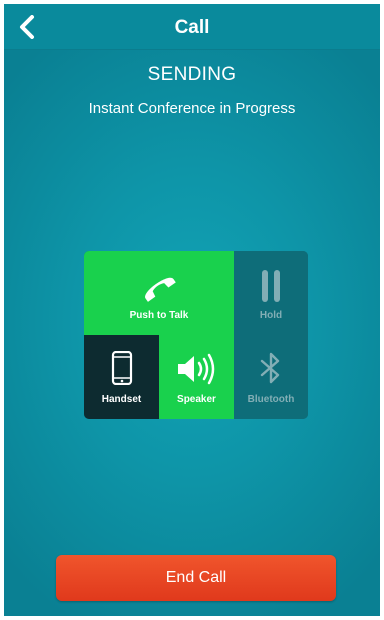 This screenshot has width=384, height=620. I want to click on phone-icon, so click(160, 289).